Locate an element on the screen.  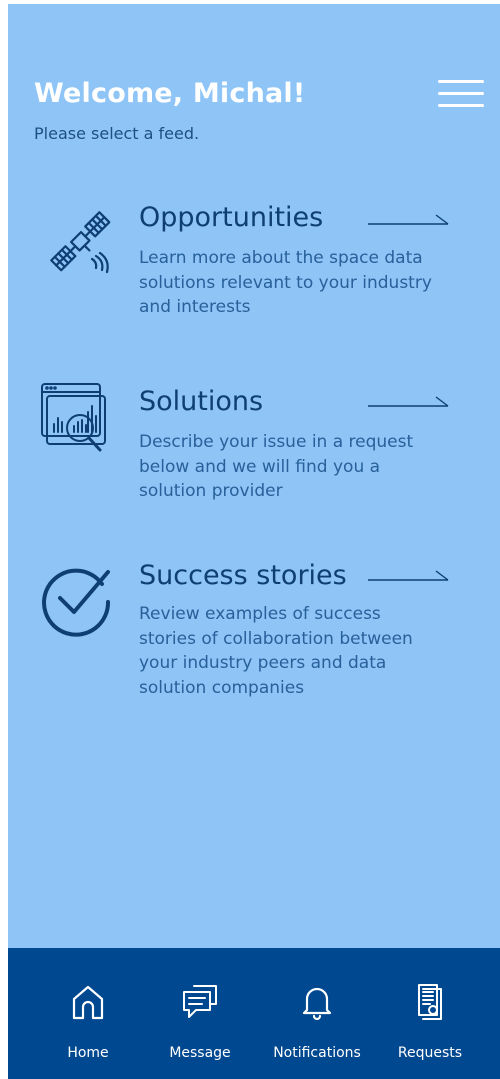
check-circle-icon is located at coordinates (76, 602).